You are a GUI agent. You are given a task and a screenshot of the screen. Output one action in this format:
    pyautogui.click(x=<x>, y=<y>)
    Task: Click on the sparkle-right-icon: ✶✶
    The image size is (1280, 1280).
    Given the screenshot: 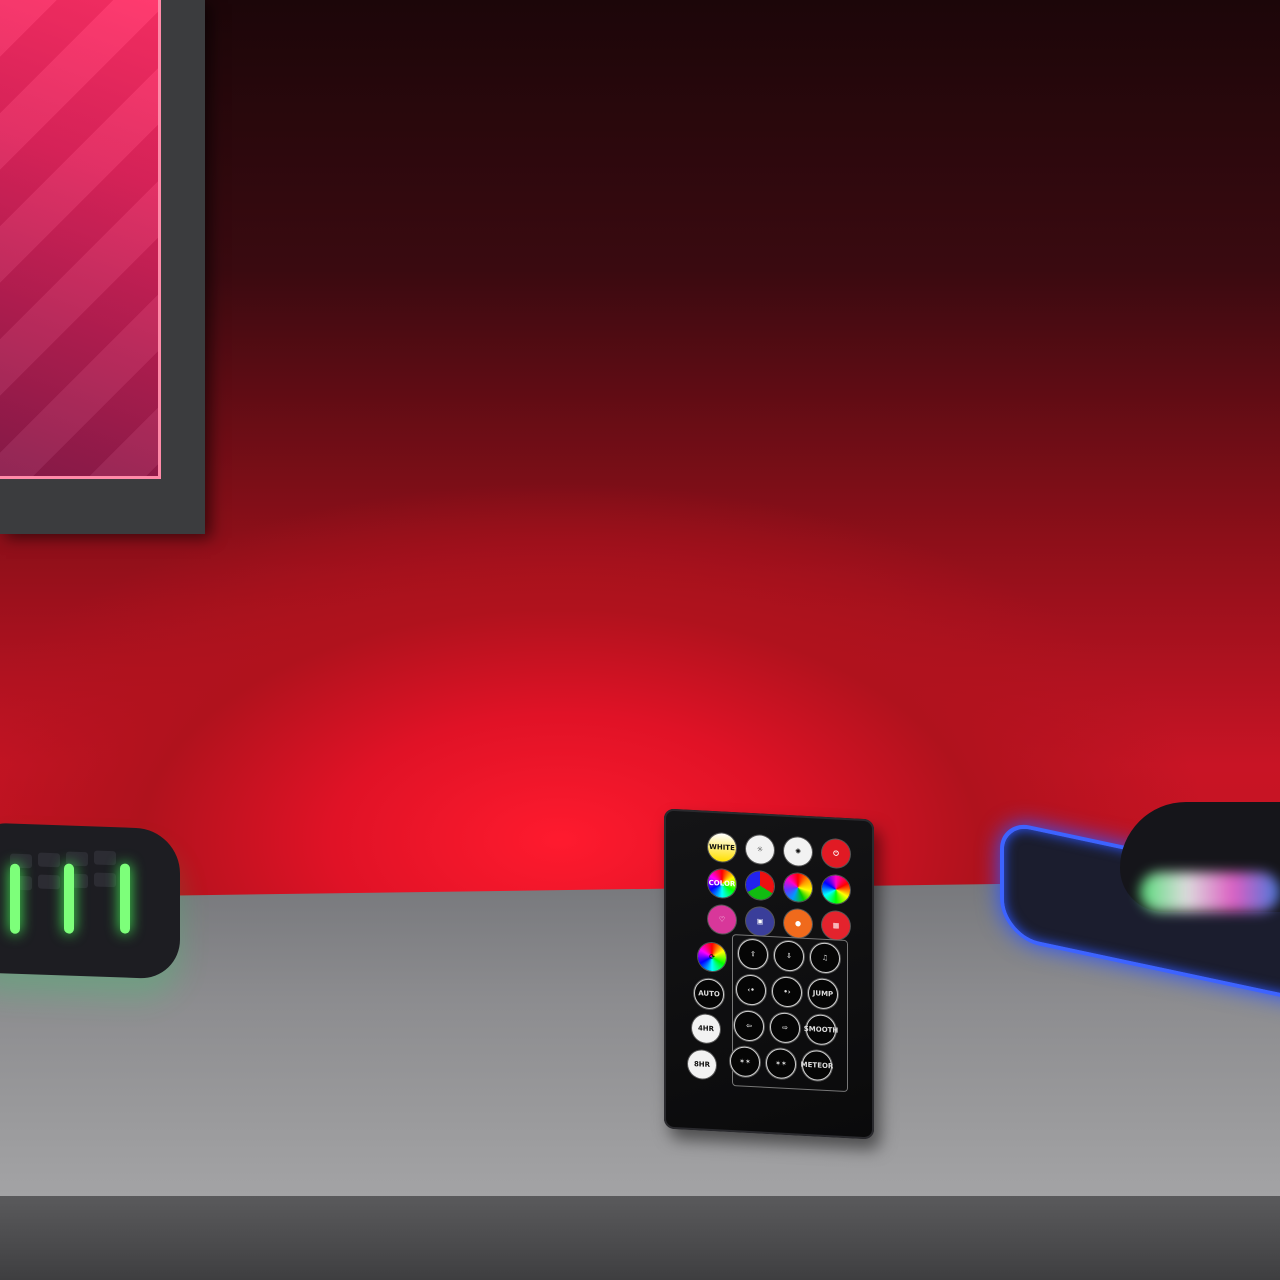 What is the action you would take?
    pyautogui.click(x=781, y=1063)
    